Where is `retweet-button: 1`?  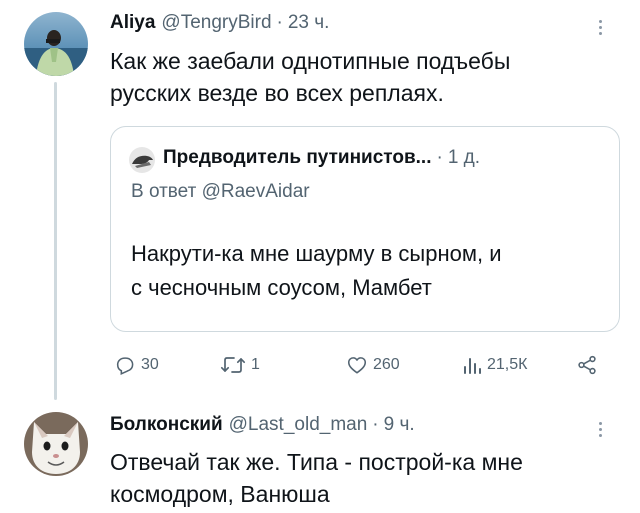 retweet-button: 1 is located at coordinates (240, 365).